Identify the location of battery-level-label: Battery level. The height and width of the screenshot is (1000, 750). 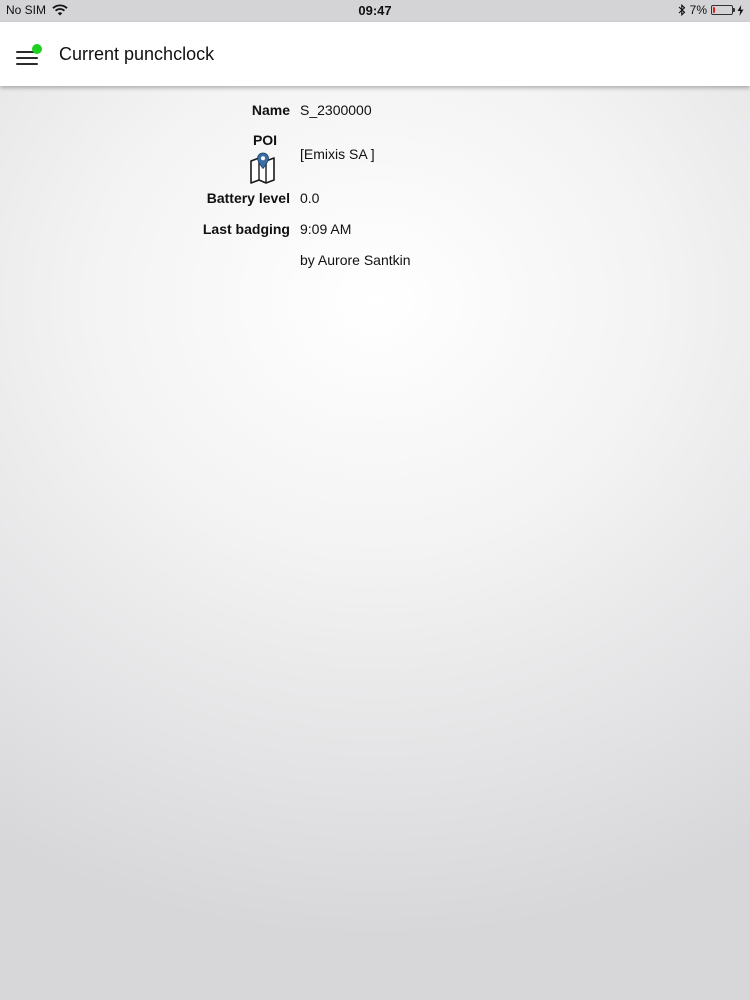
(248, 198).